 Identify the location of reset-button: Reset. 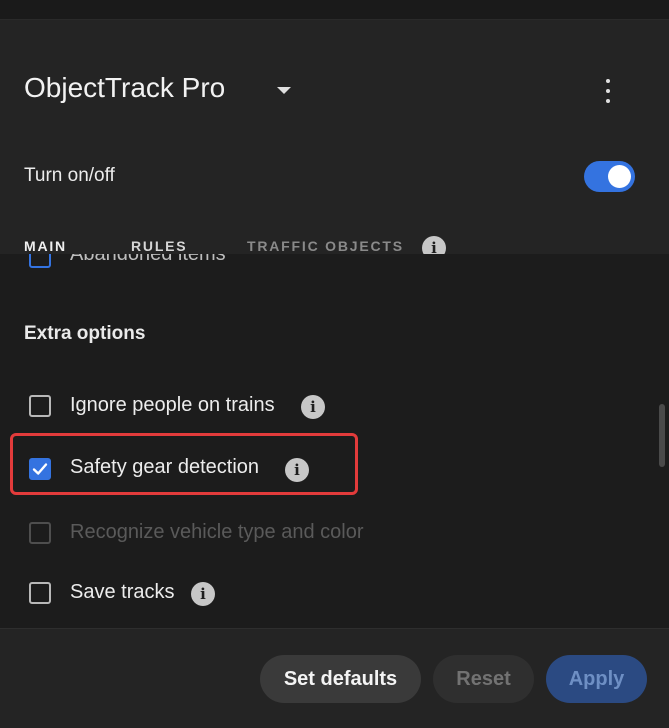
(483, 679).